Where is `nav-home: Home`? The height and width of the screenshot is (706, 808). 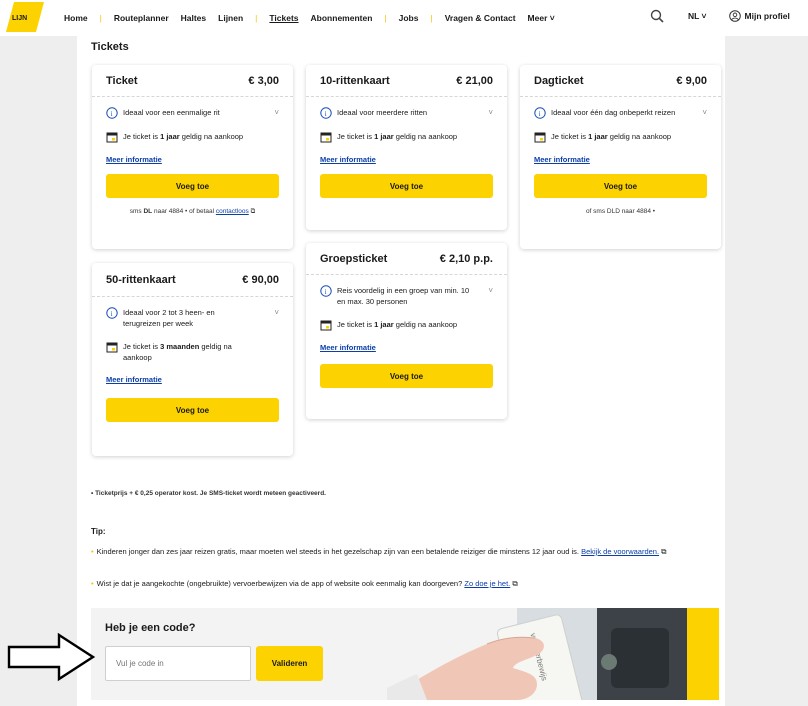
nav-home: Home is located at coordinates (76, 18).